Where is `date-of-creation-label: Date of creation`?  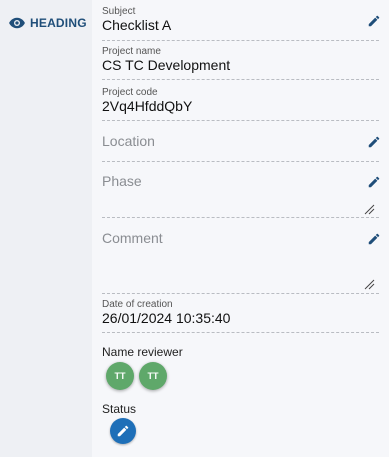 date-of-creation-label: Date of creation is located at coordinates (137, 304).